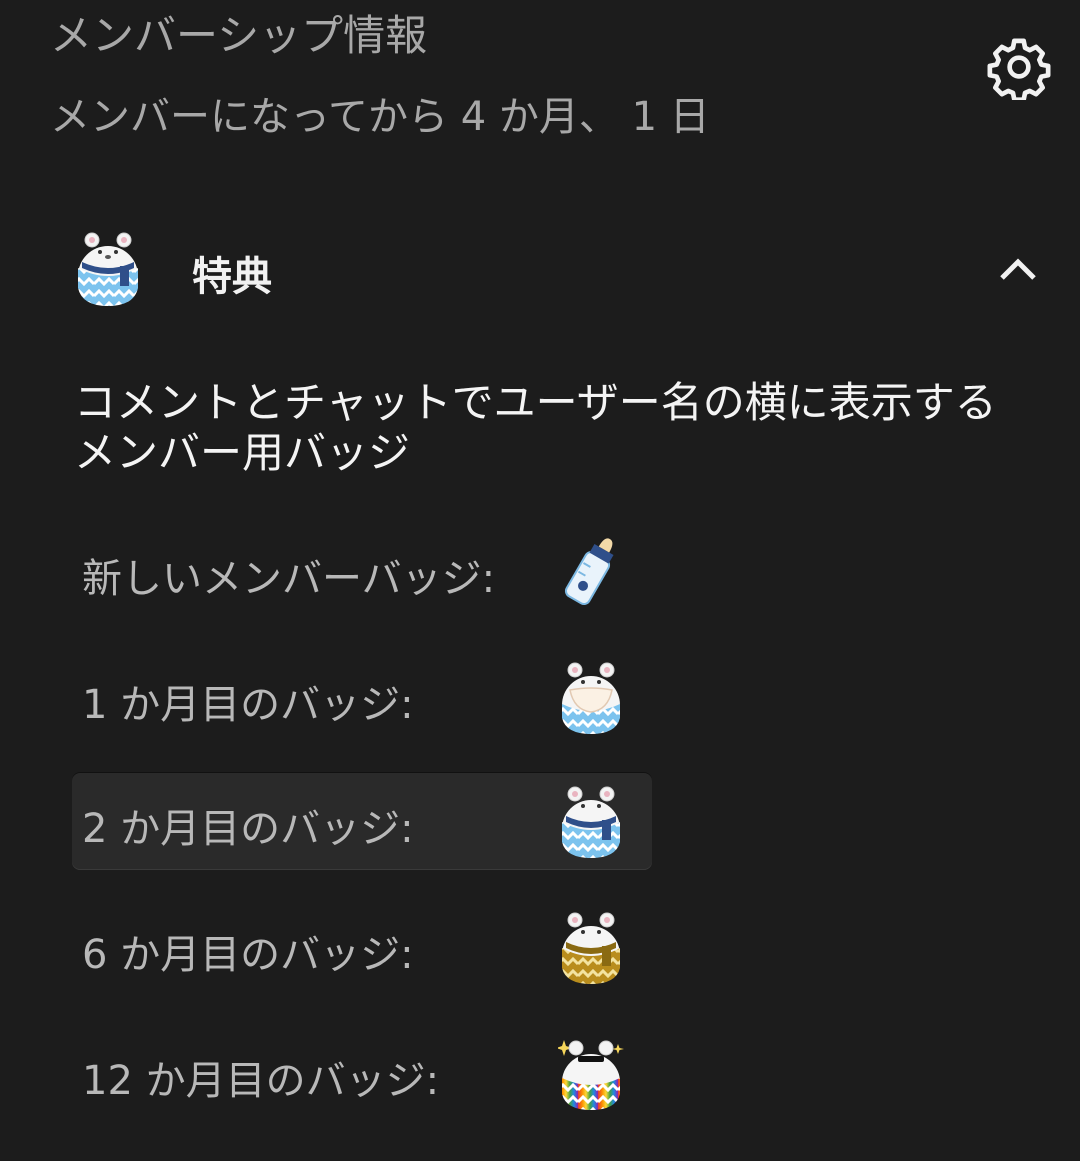 The image size is (1080, 1161). I want to click on badge-row-new-member: 新しいメンバーバッジ:, so click(362, 571).